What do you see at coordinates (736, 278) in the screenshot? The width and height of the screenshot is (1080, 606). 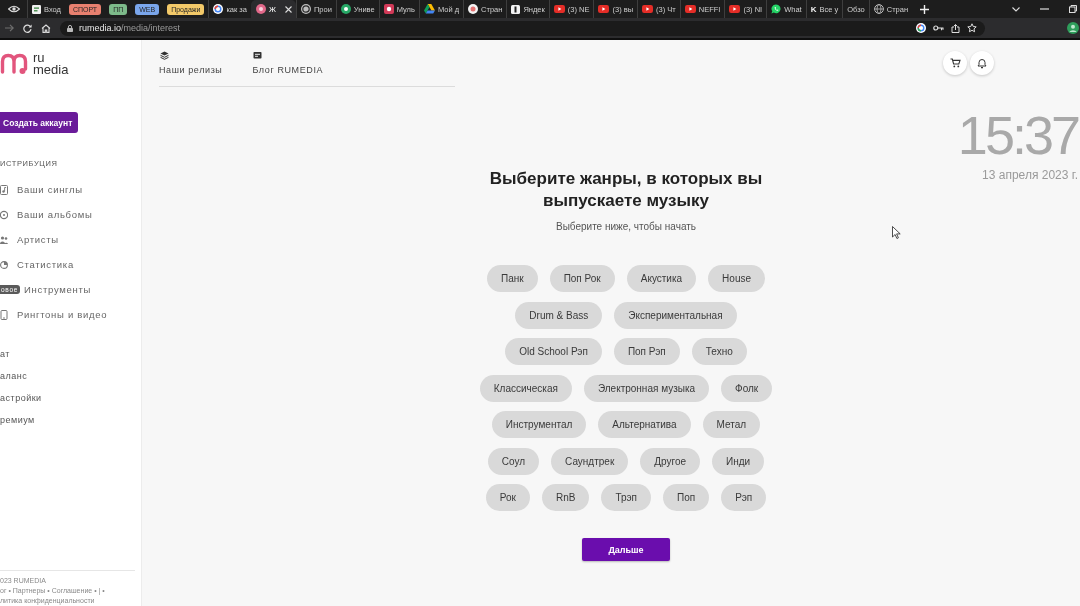 I see `genre-chip: House` at bounding box center [736, 278].